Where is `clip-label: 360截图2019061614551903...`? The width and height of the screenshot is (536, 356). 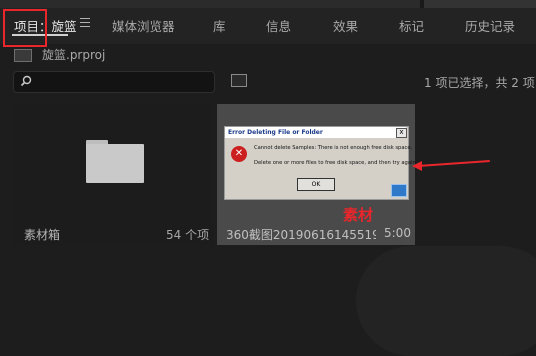 clip-label: 360截图2019061614551903... is located at coordinates (301, 235).